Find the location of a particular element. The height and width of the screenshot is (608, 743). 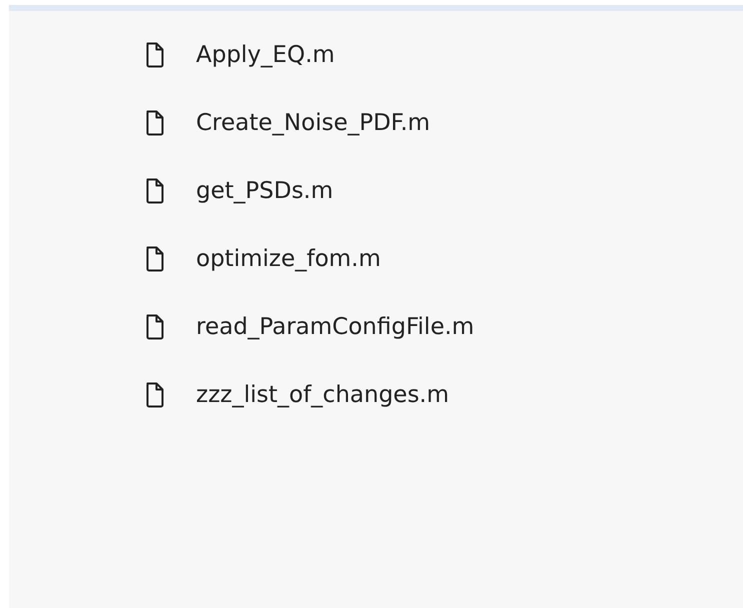

file-link: Apply_EQ.m is located at coordinates (265, 55).